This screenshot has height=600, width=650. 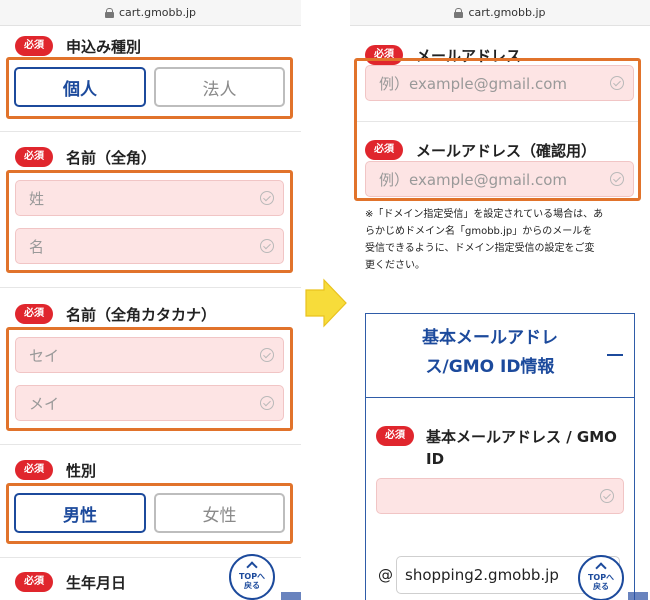 I want to click on last-name-kana-placeholder: セイ, so click(x=44, y=355).